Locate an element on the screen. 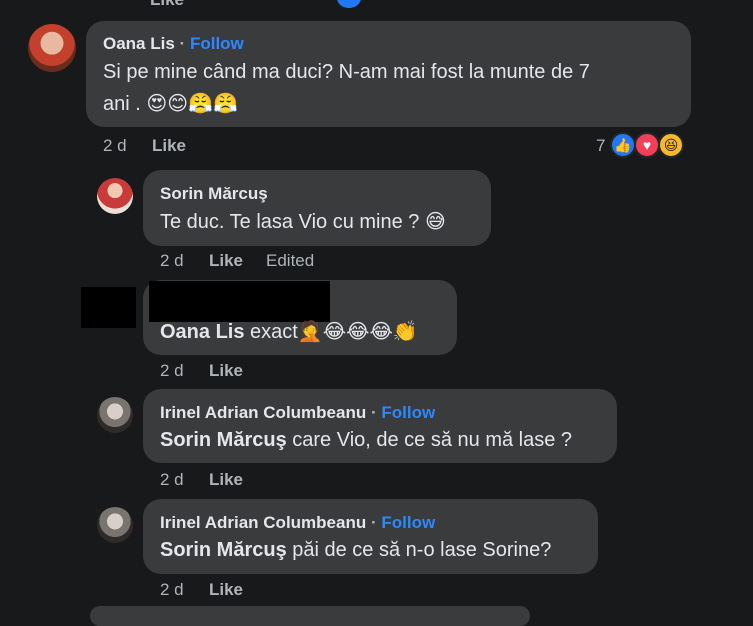  mention: Oana Lis is located at coordinates (202, 332).